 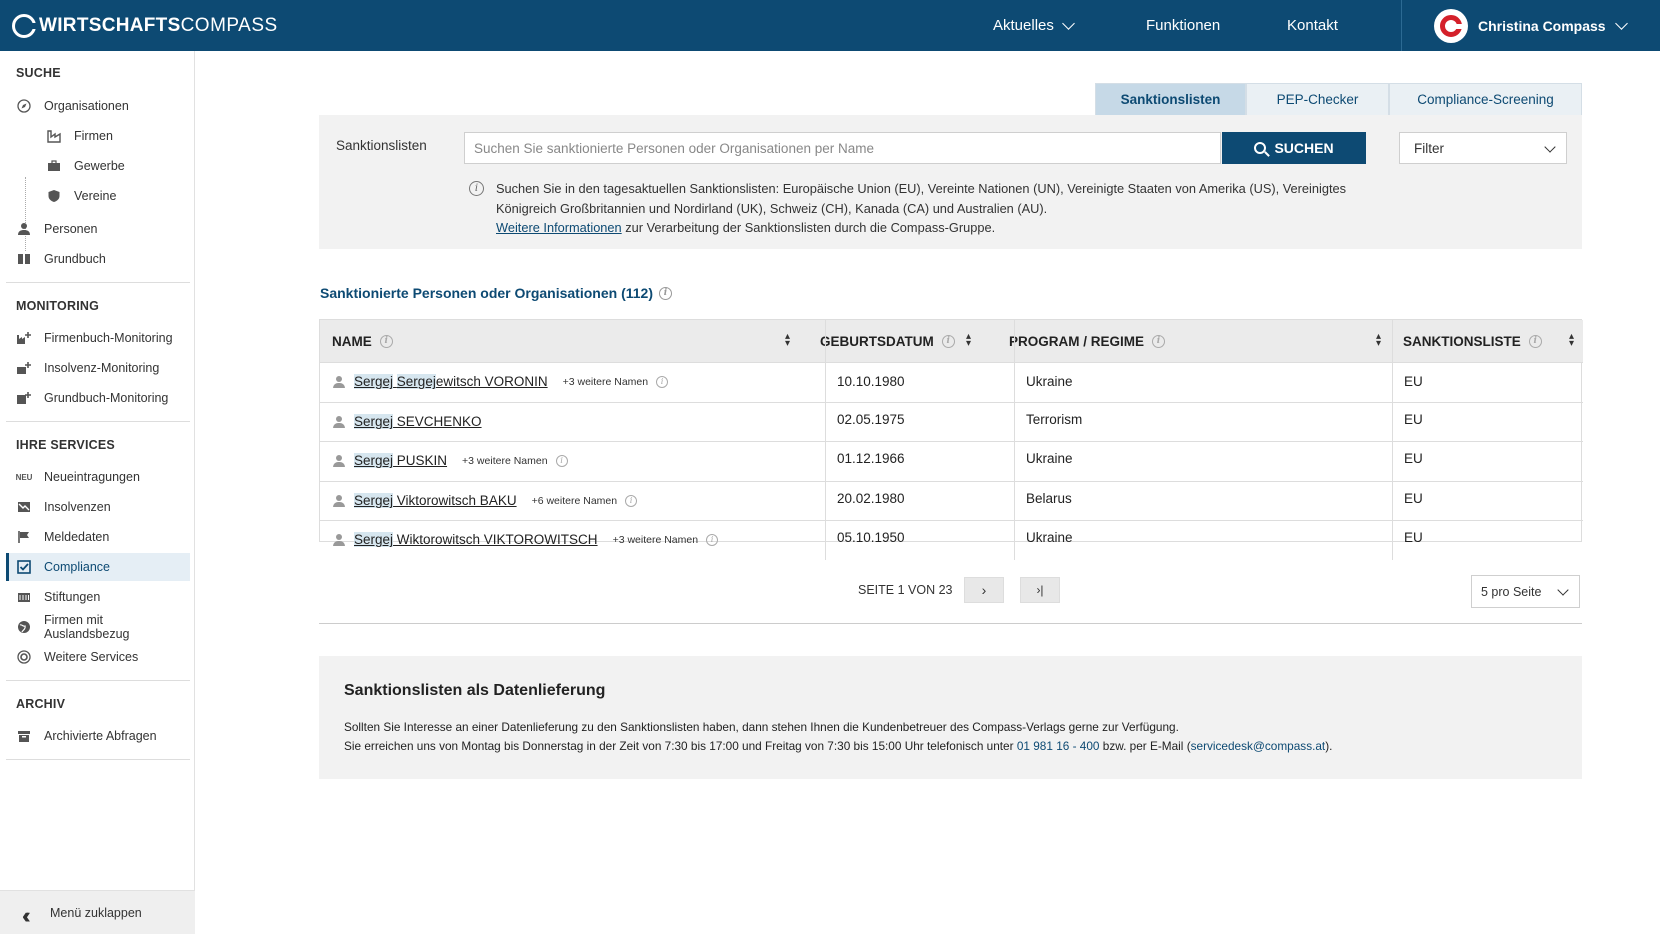 I want to click on email-link: servicedesk@compass.at, so click(x=1258, y=746).